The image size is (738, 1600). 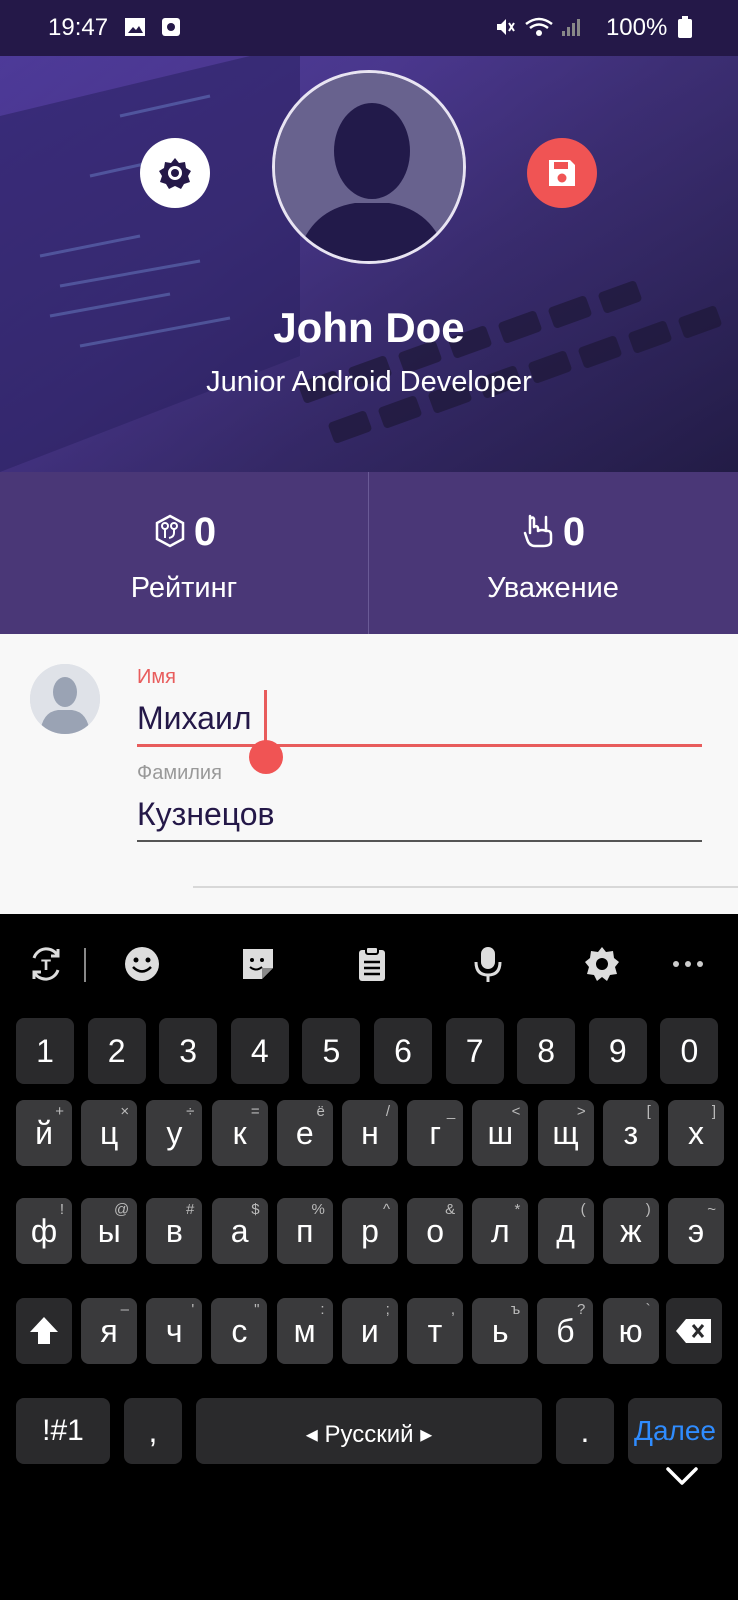 I want to click on key-7: 7, so click(x=474, y=1051).